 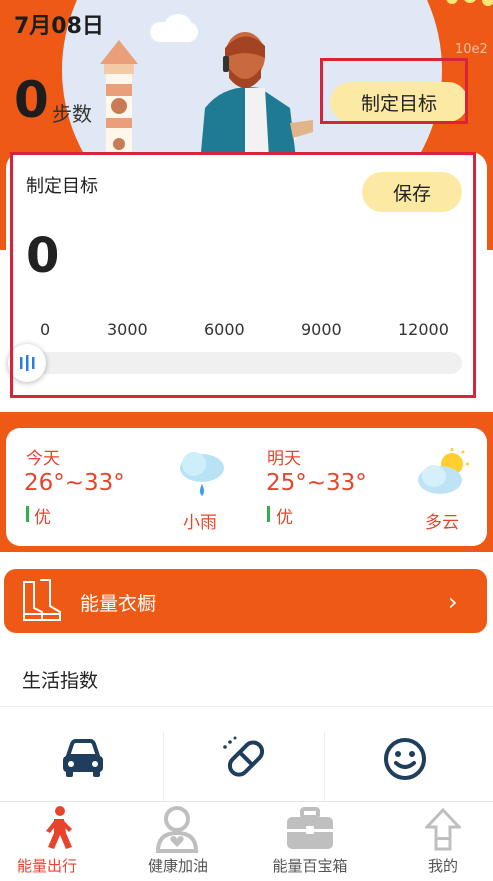 I want to click on steps-unit-label: 步数, so click(x=72, y=114).